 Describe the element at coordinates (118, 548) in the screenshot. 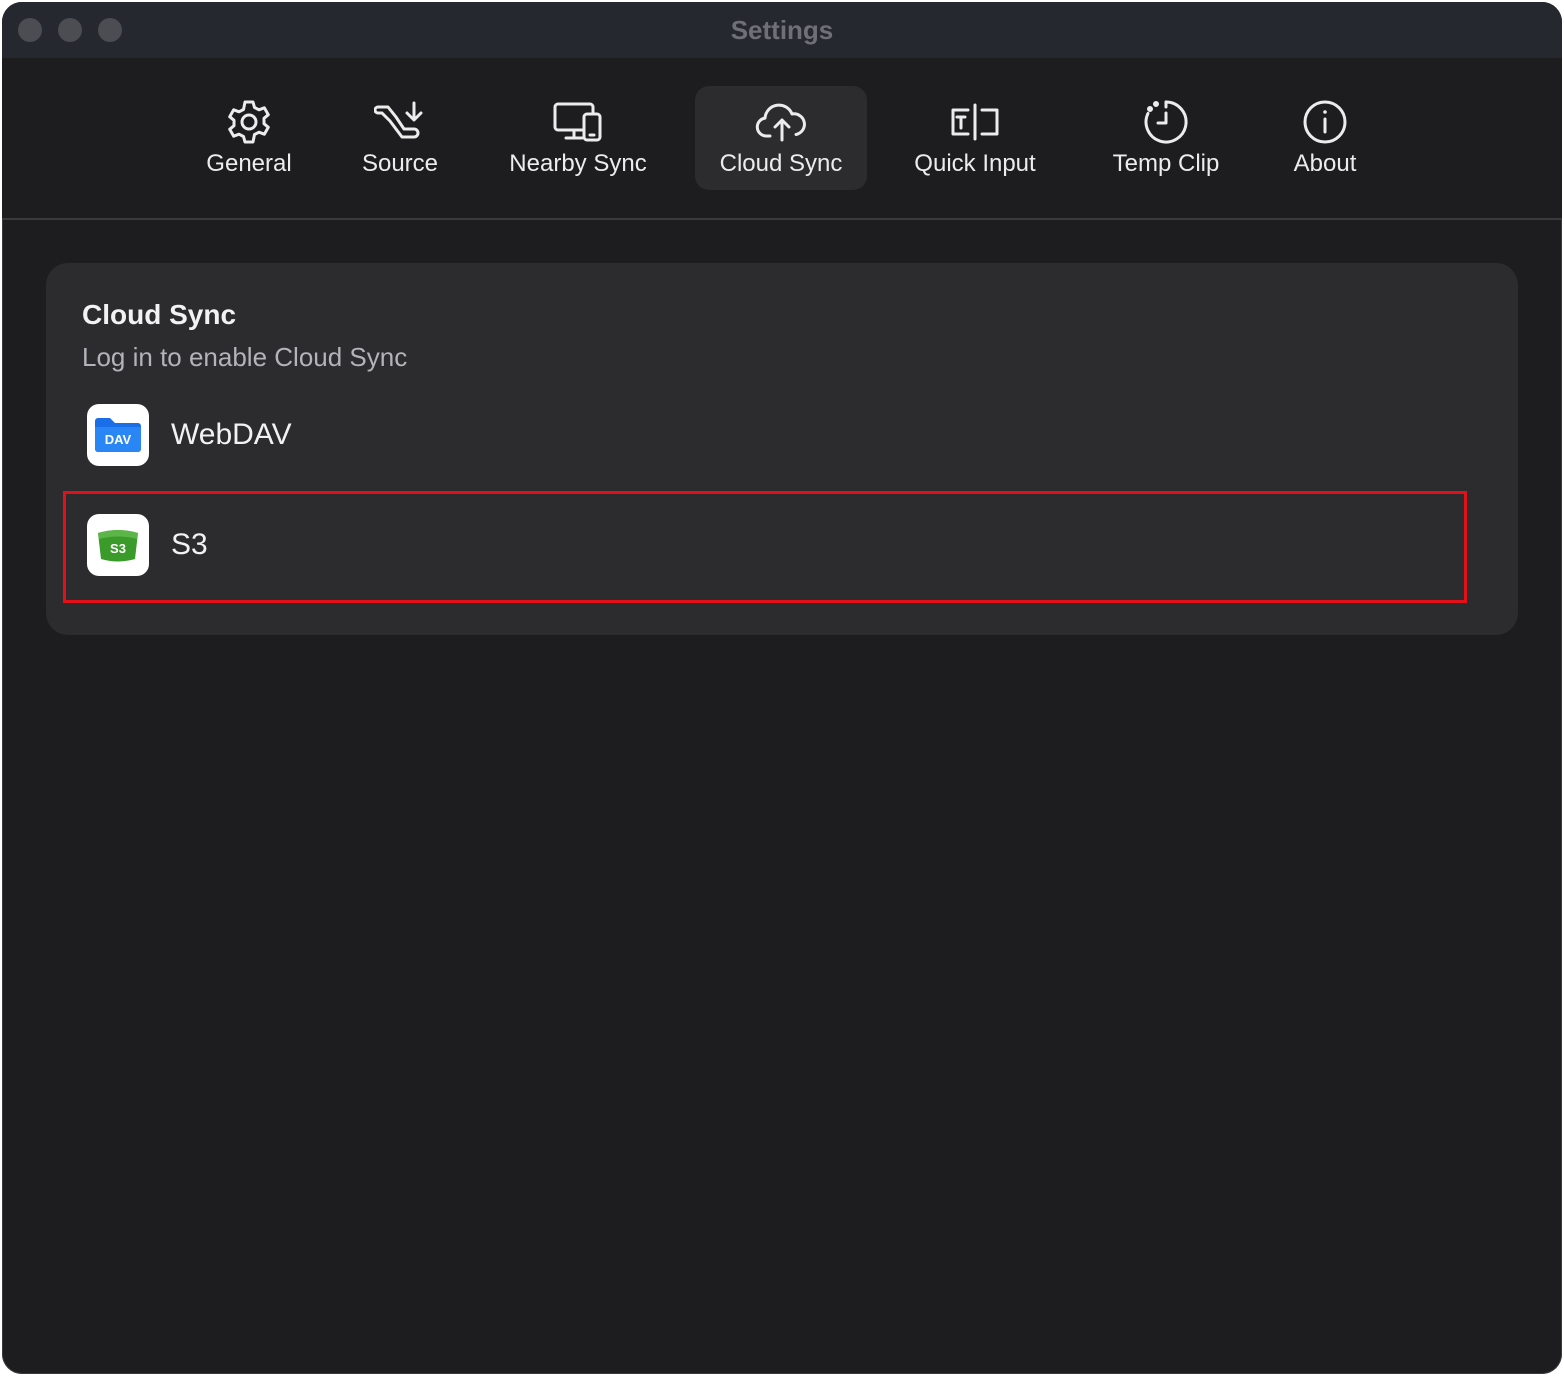

I see `s3-icon-text: S3` at that location.